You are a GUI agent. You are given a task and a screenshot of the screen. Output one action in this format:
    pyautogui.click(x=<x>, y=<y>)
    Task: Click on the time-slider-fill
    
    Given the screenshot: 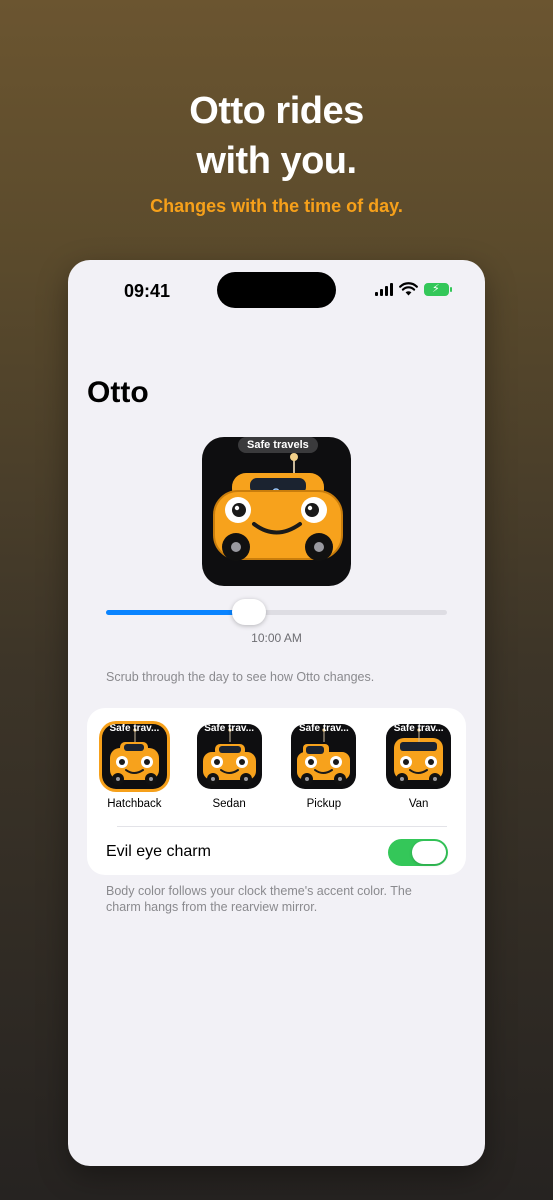 What is the action you would take?
    pyautogui.click(x=178, y=612)
    